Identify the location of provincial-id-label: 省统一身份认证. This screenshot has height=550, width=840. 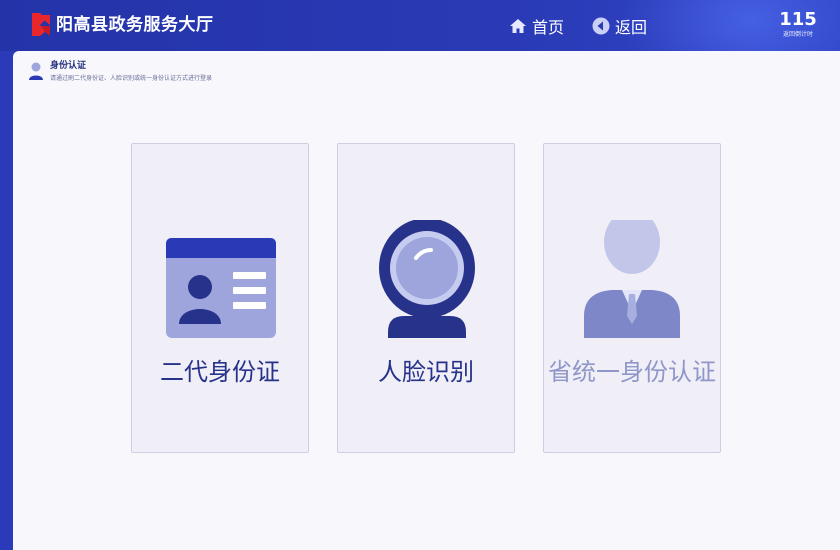
(632, 372).